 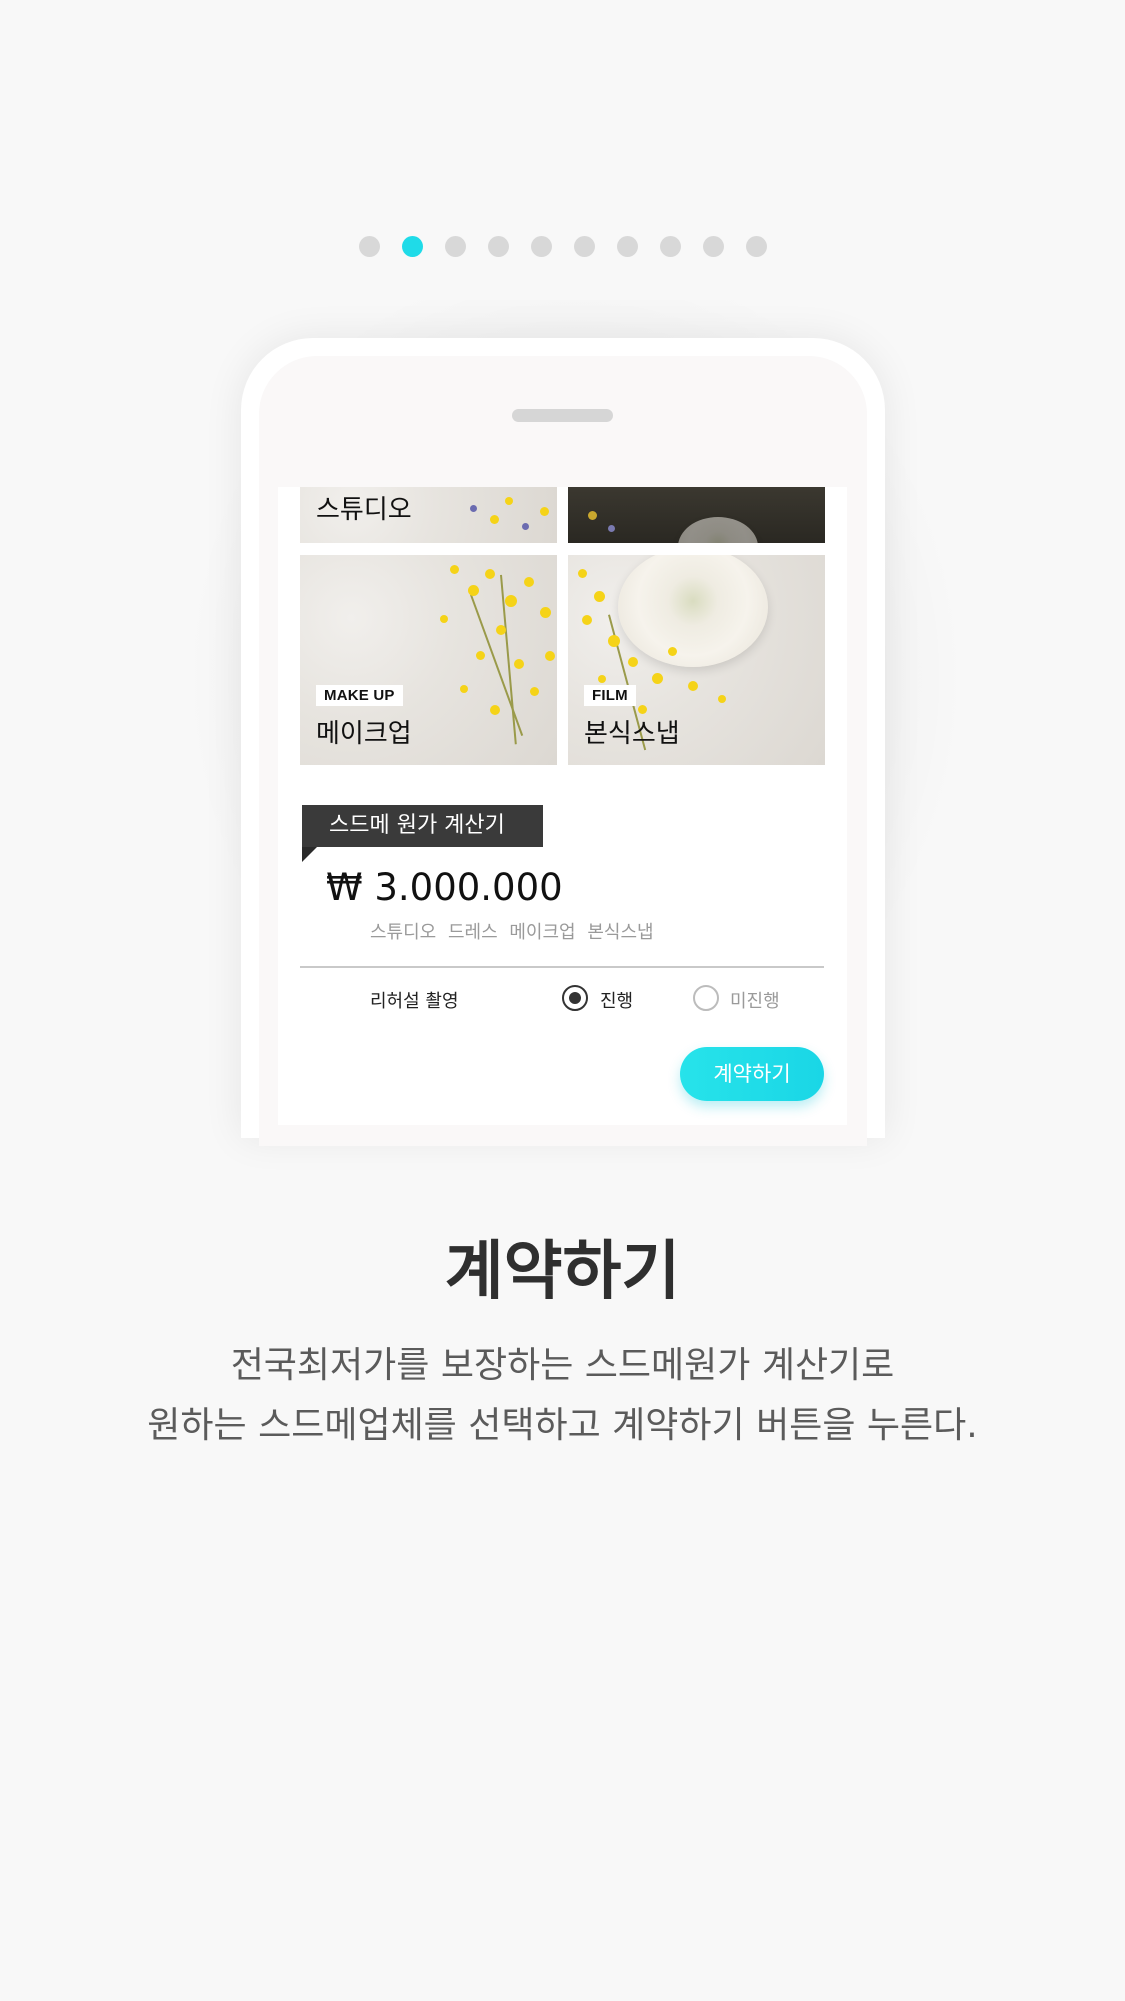 What do you see at coordinates (752, 1074) in the screenshot?
I see `contract-button: 계약하기` at bounding box center [752, 1074].